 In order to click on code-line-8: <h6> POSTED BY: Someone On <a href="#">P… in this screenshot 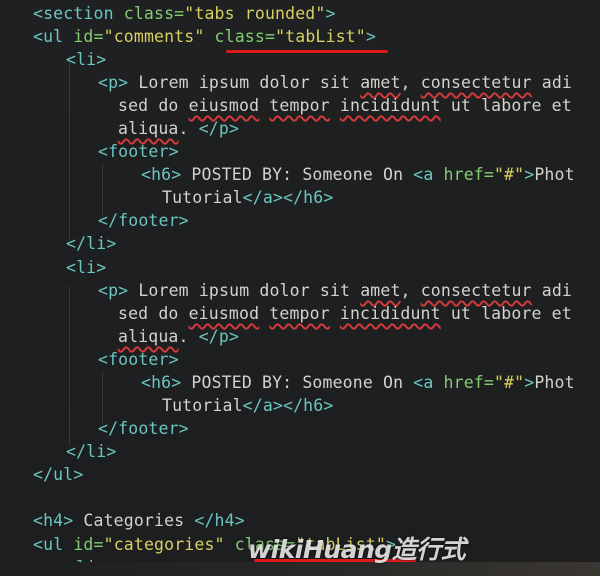, I will do `click(358, 174)`.